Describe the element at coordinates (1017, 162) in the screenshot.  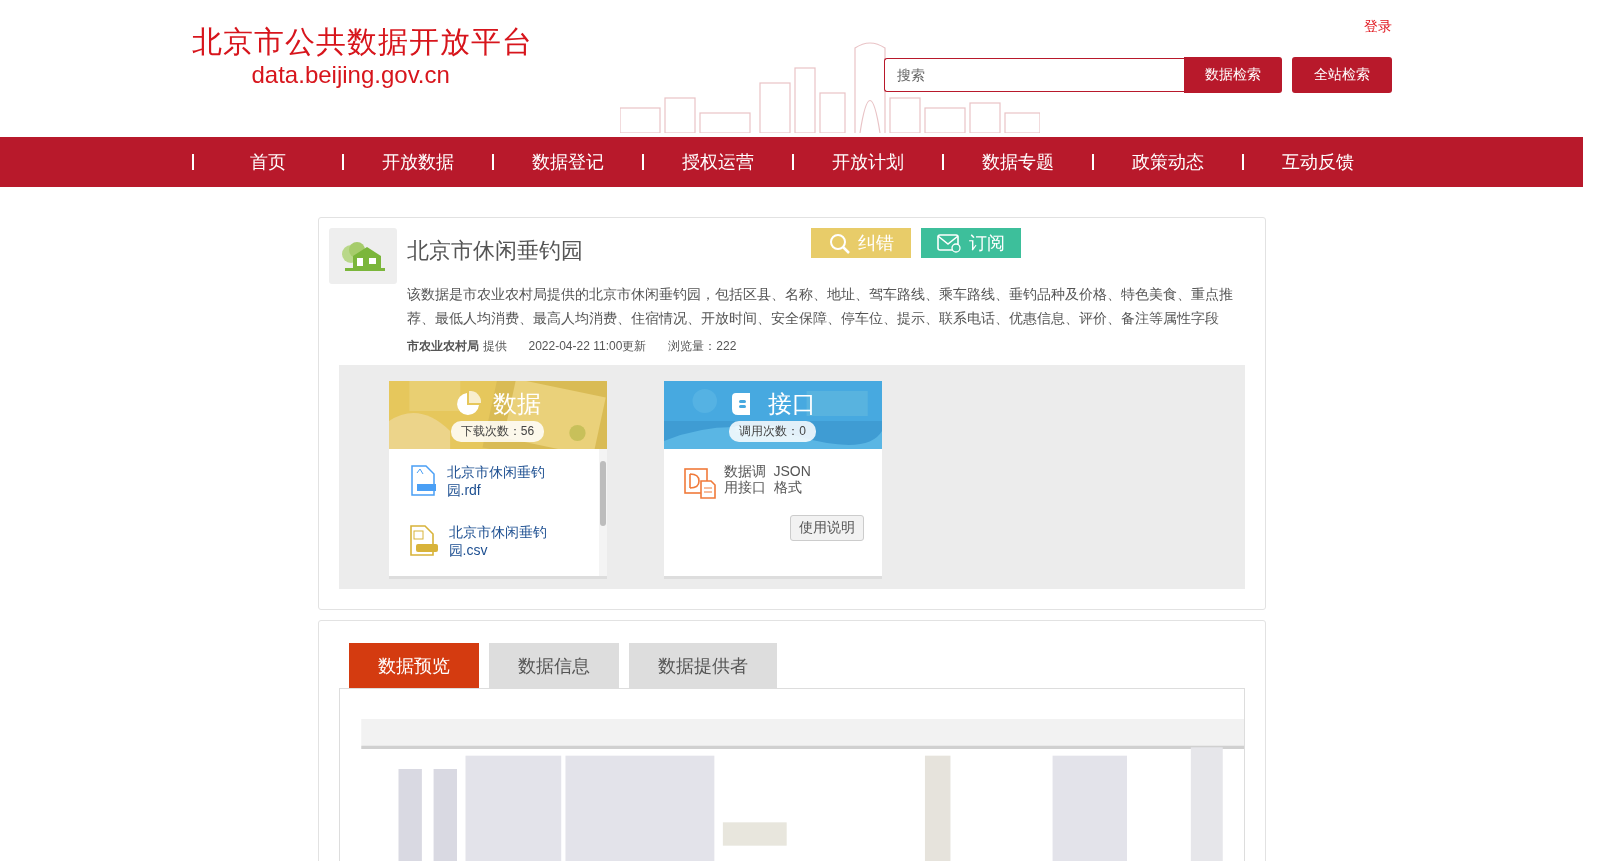
I see `nav-item: 数据专题` at that location.